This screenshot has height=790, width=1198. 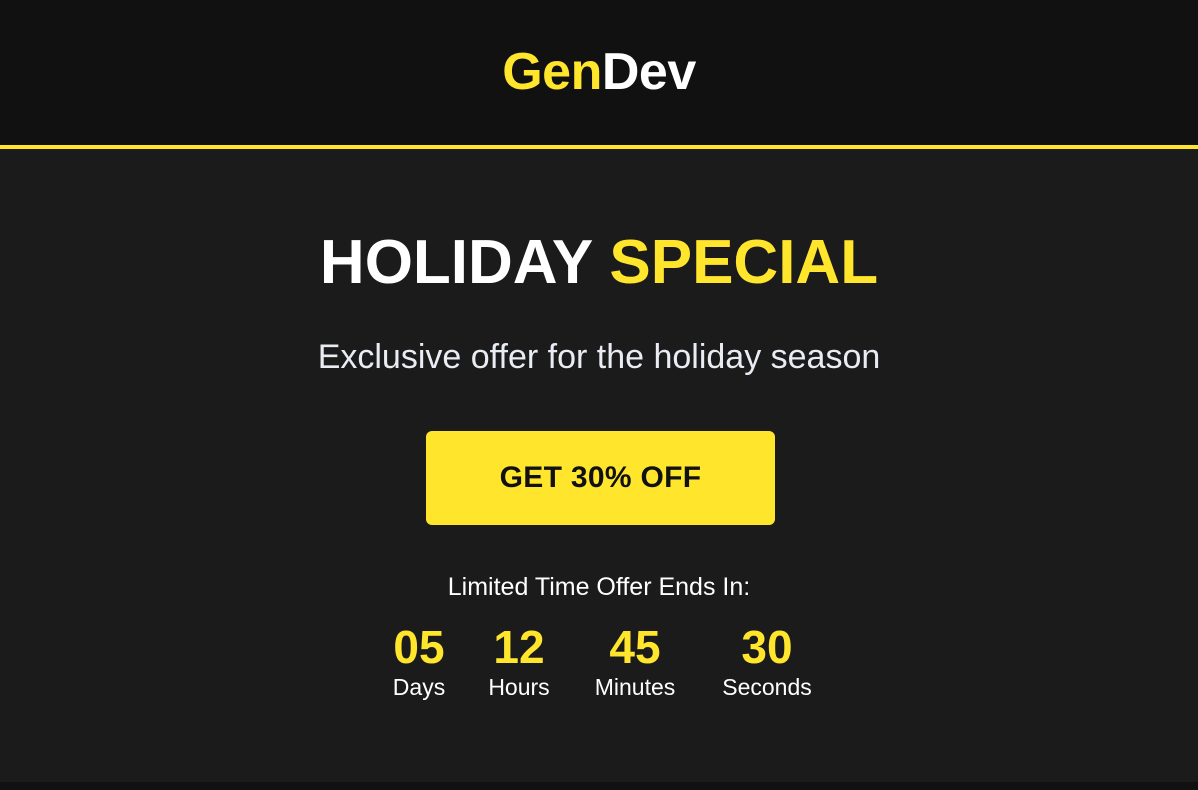 What do you see at coordinates (552, 71) in the screenshot?
I see `logo-accent-text: Gen` at bounding box center [552, 71].